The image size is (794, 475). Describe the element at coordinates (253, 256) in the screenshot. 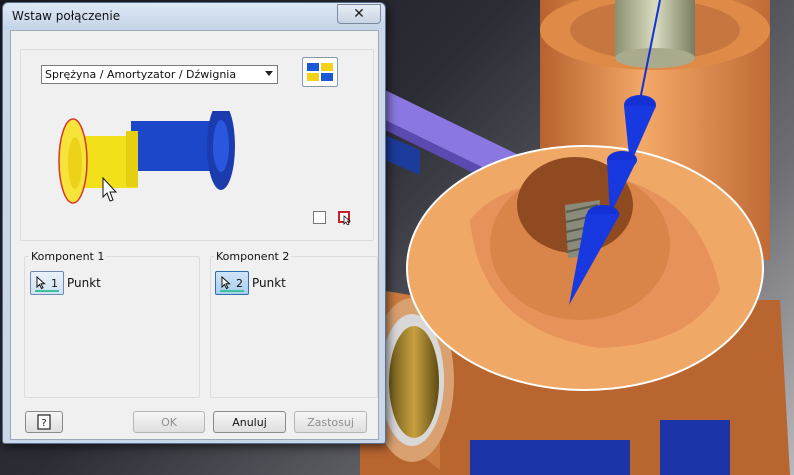

I see `component2-label: Komponent 2` at that location.